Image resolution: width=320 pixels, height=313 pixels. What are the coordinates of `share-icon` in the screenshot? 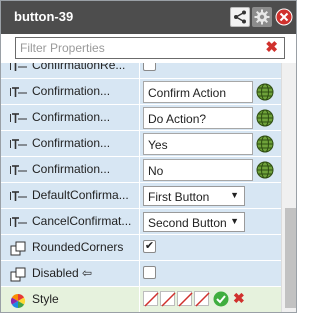 It's located at (240, 17).